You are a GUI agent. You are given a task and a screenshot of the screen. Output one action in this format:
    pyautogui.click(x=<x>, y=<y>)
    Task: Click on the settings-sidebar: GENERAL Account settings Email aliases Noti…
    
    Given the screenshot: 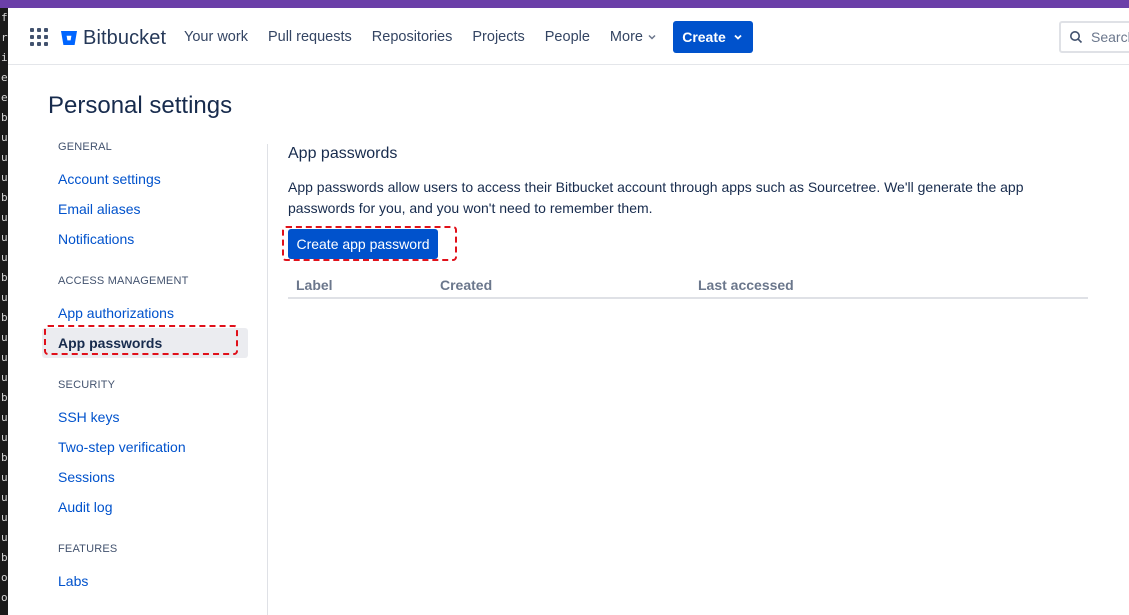 What is the action you would take?
    pyautogui.click(x=145, y=368)
    